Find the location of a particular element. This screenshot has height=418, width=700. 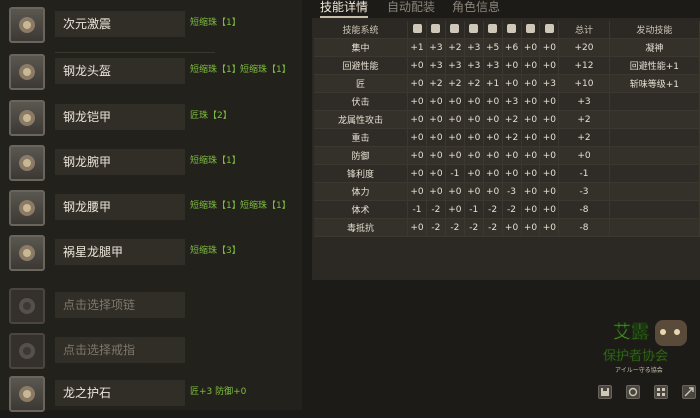

watermark-caption: アイルー守る協会 is located at coordinates (639, 370).